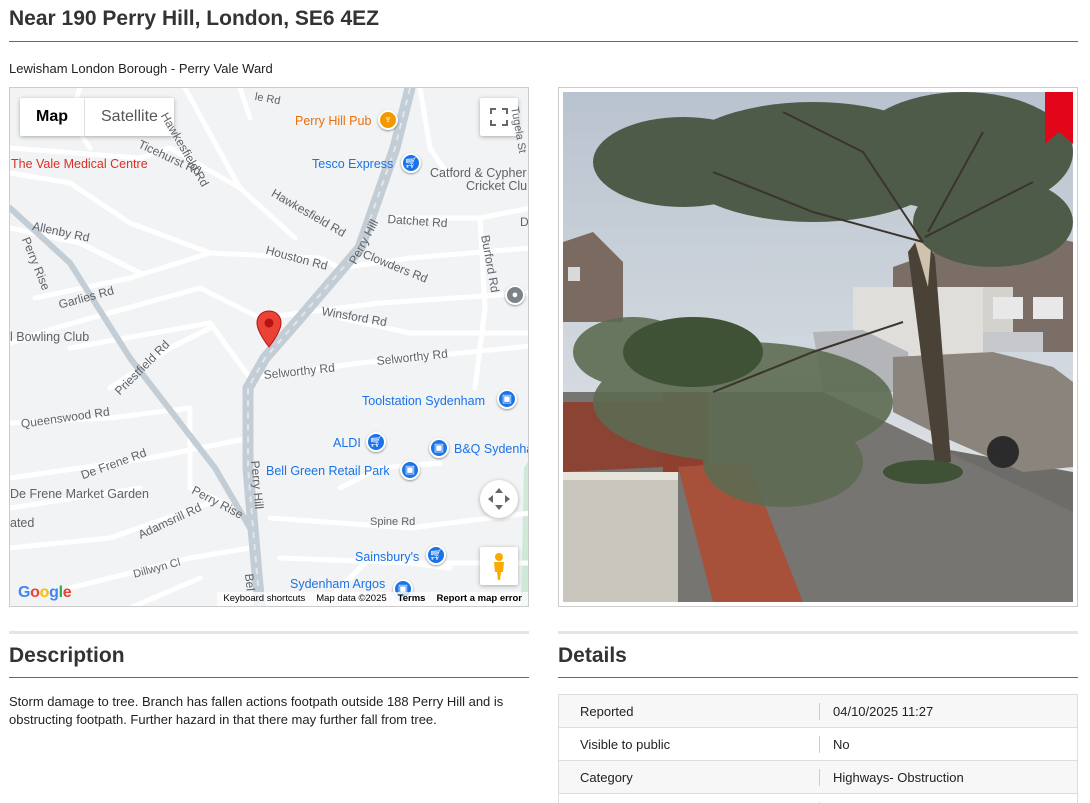 The height and width of the screenshot is (803, 1090). I want to click on poi-label-bell-green: Bell Green Retail Park, so click(328, 471).